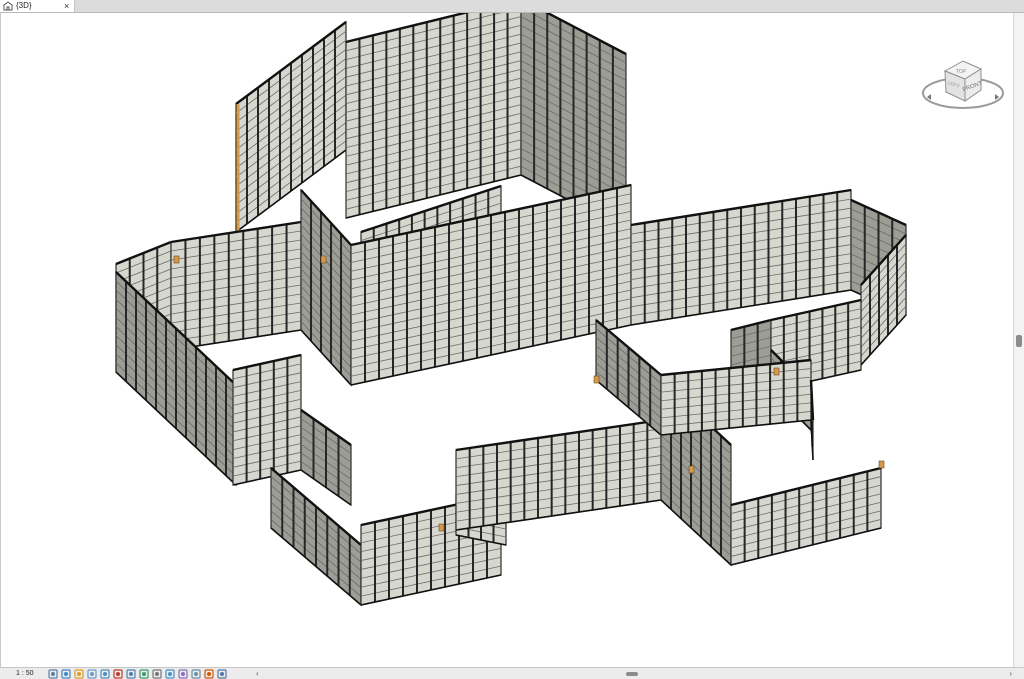  Describe the element at coordinates (131, 674) in the screenshot. I see `show-crop-icon` at that location.